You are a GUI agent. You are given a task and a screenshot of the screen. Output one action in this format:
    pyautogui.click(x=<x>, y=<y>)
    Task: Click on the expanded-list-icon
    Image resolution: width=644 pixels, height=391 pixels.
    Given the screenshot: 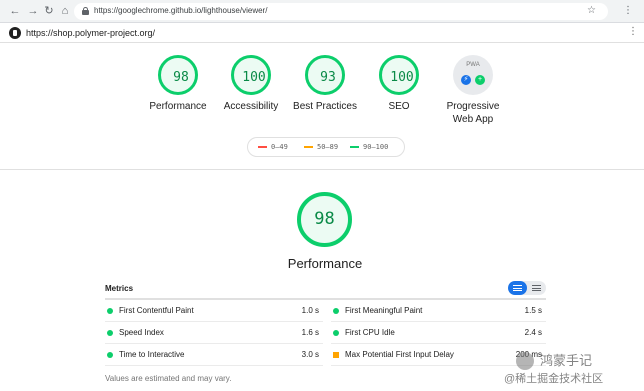 What is the action you would take?
    pyautogui.click(x=536, y=288)
    